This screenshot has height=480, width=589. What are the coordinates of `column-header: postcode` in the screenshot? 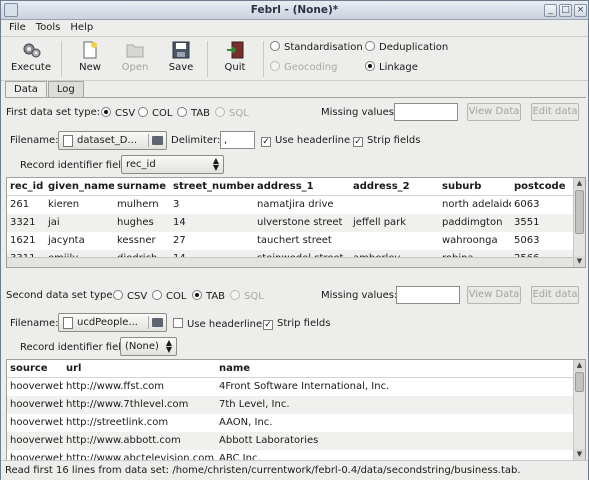 It's located at (541, 186).